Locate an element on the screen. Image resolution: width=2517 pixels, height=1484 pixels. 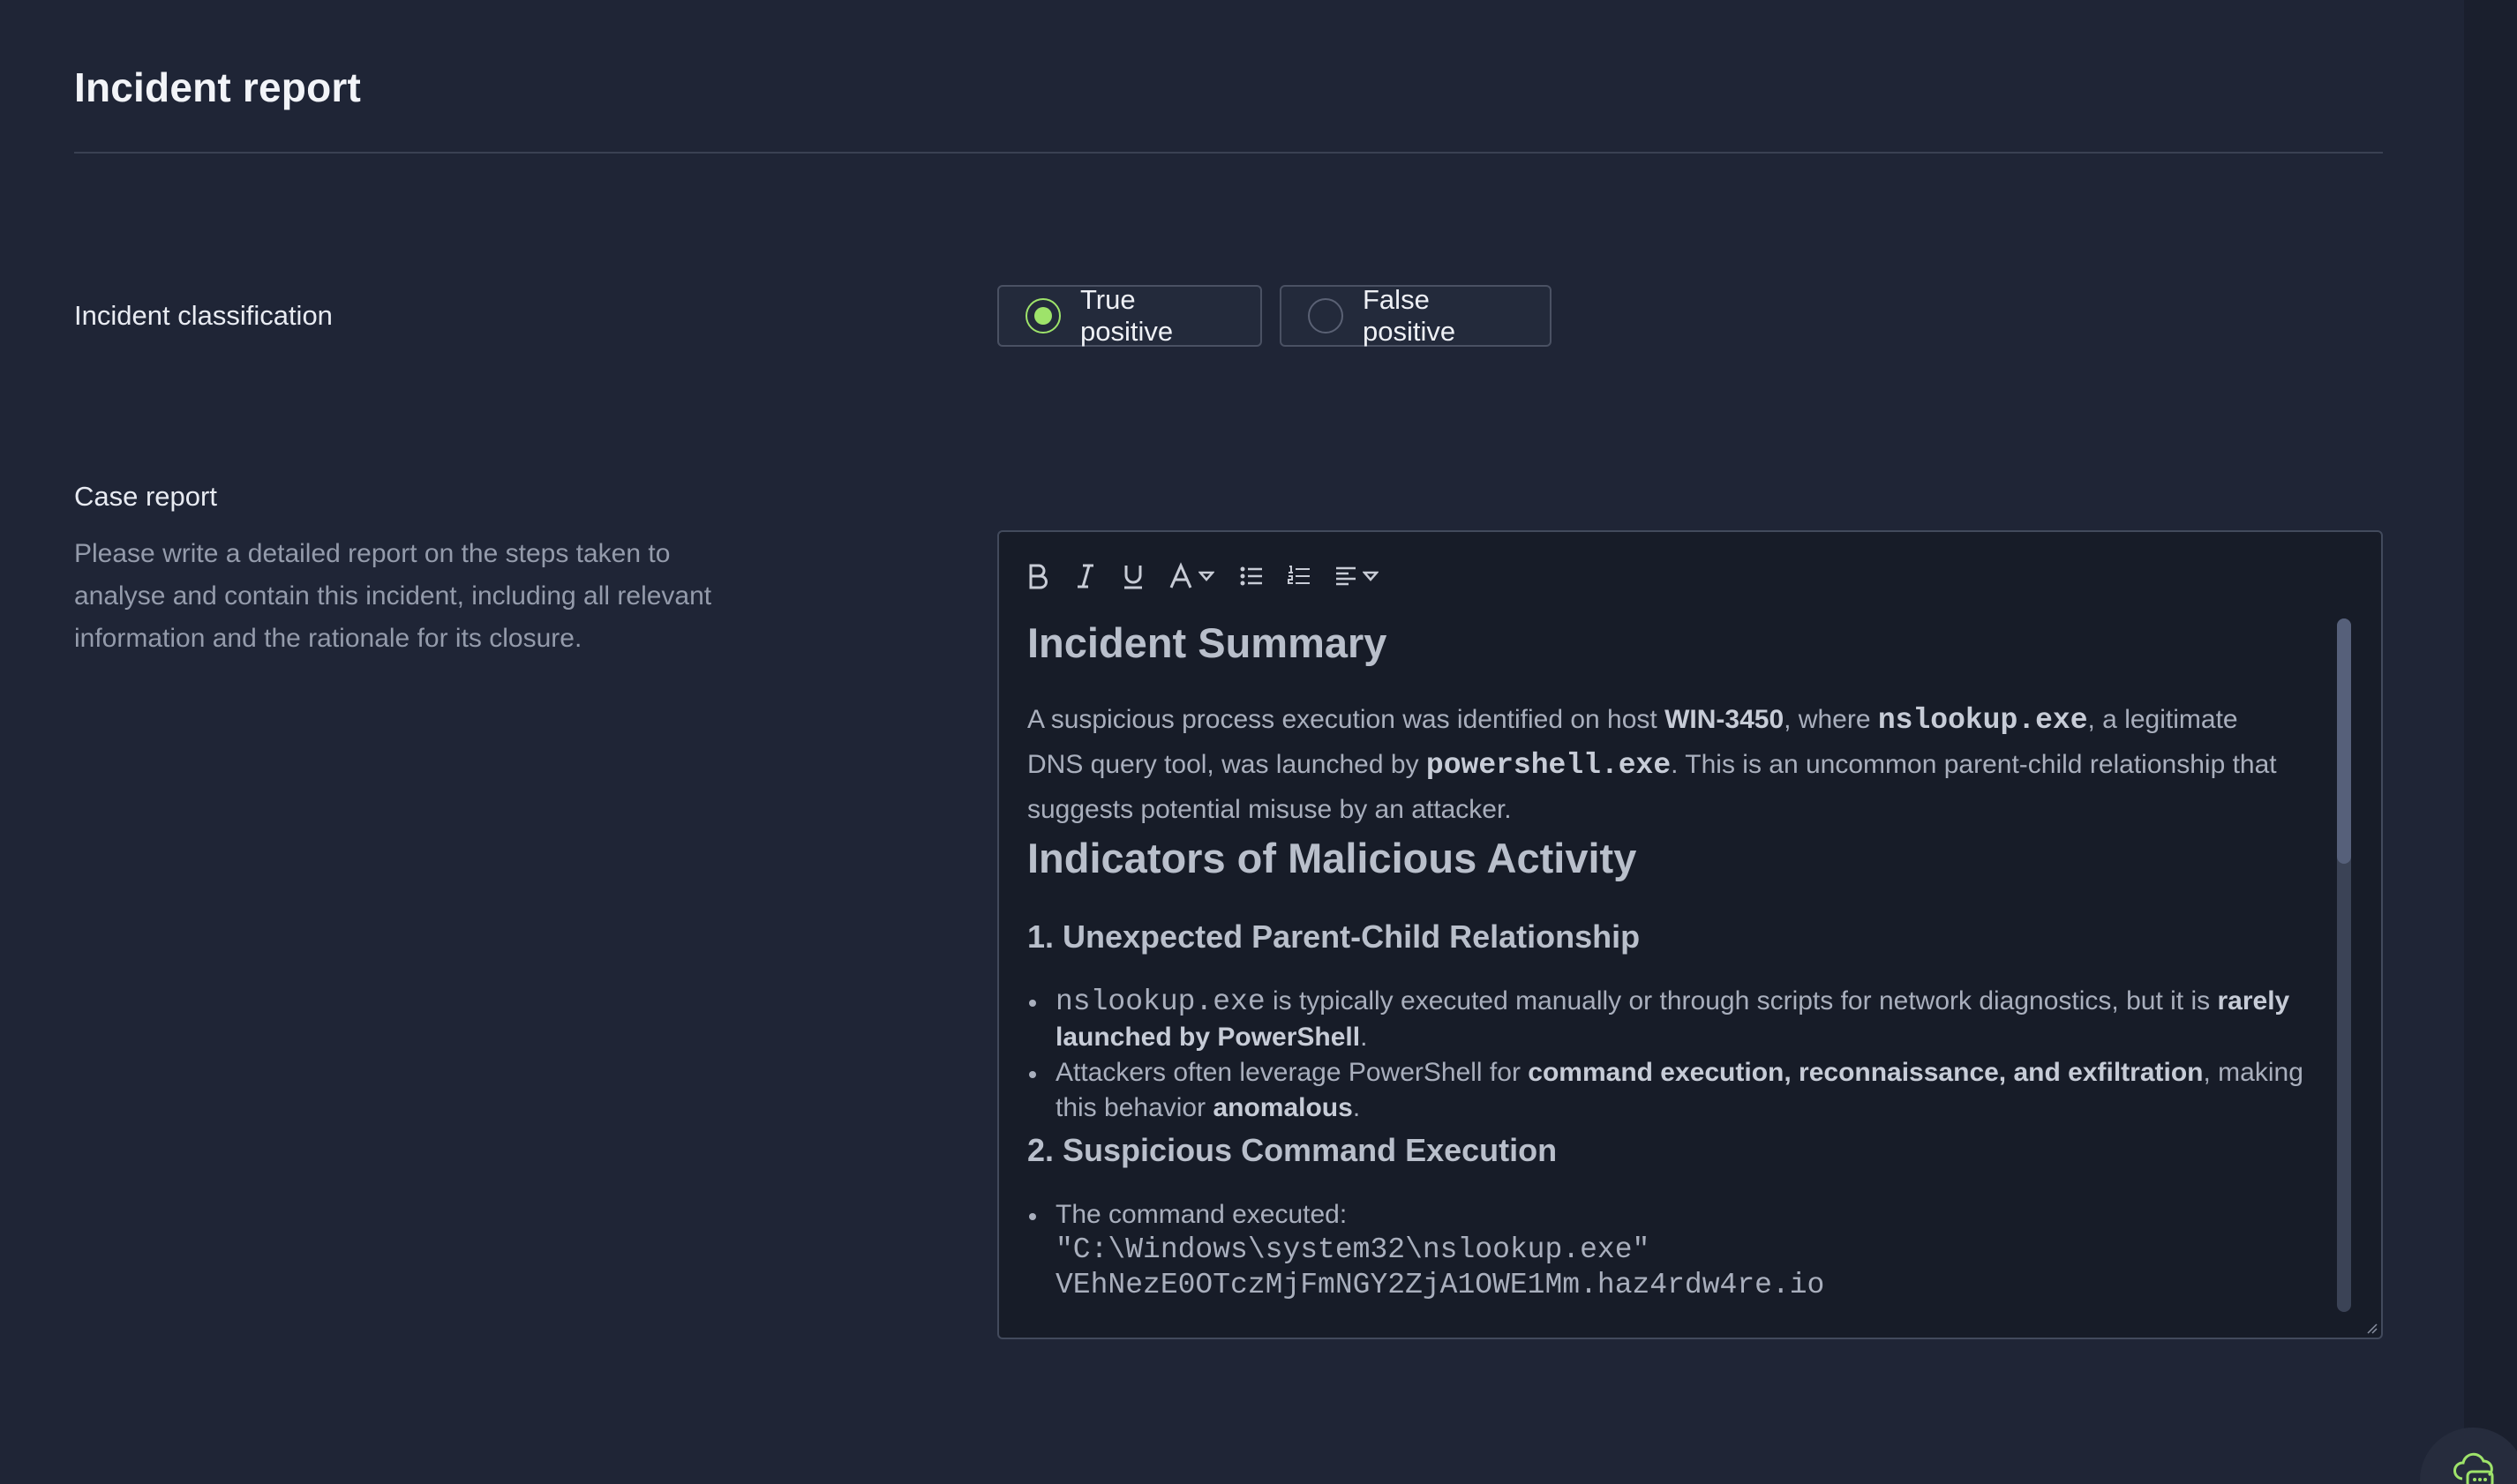
section2-heading: 2. Suspicious Command Execution is located at coordinates (1292, 1150).